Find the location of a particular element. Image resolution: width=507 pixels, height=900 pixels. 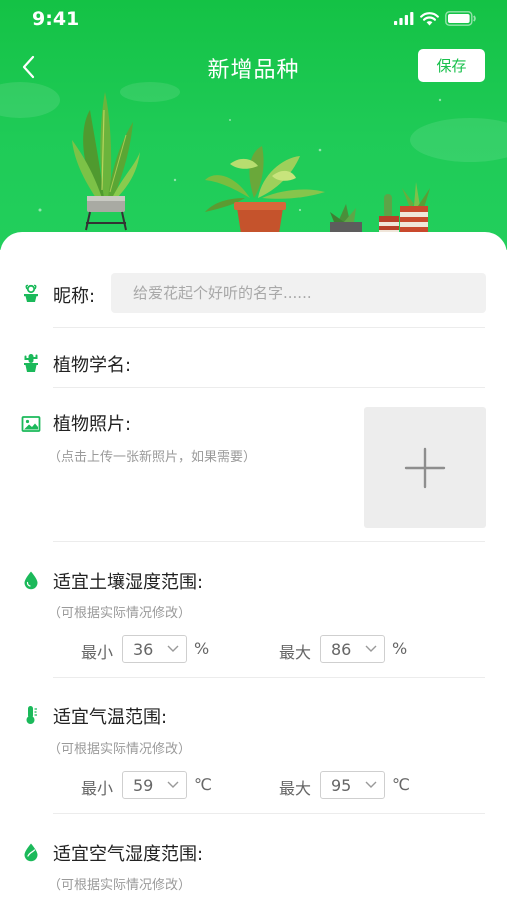

photo-hint: （点击上传一张新照片，如果需要） is located at coordinates (152, 457).